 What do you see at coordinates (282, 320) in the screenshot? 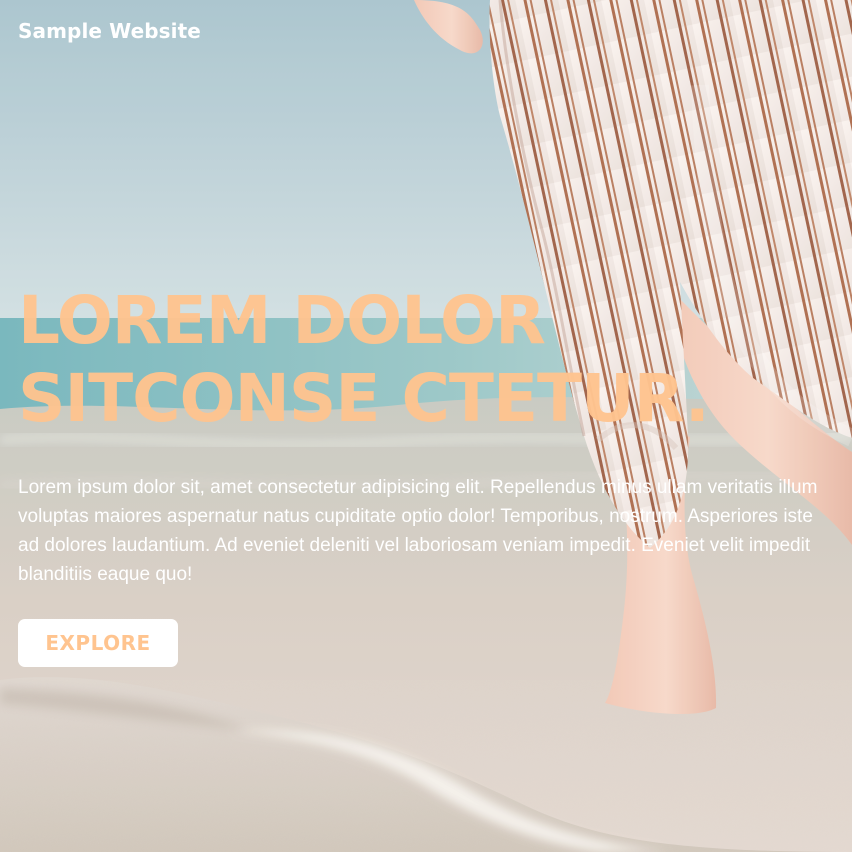
I see `hero-headline-line-1: LOREM DOLOR` at bounding box center [282, 320].